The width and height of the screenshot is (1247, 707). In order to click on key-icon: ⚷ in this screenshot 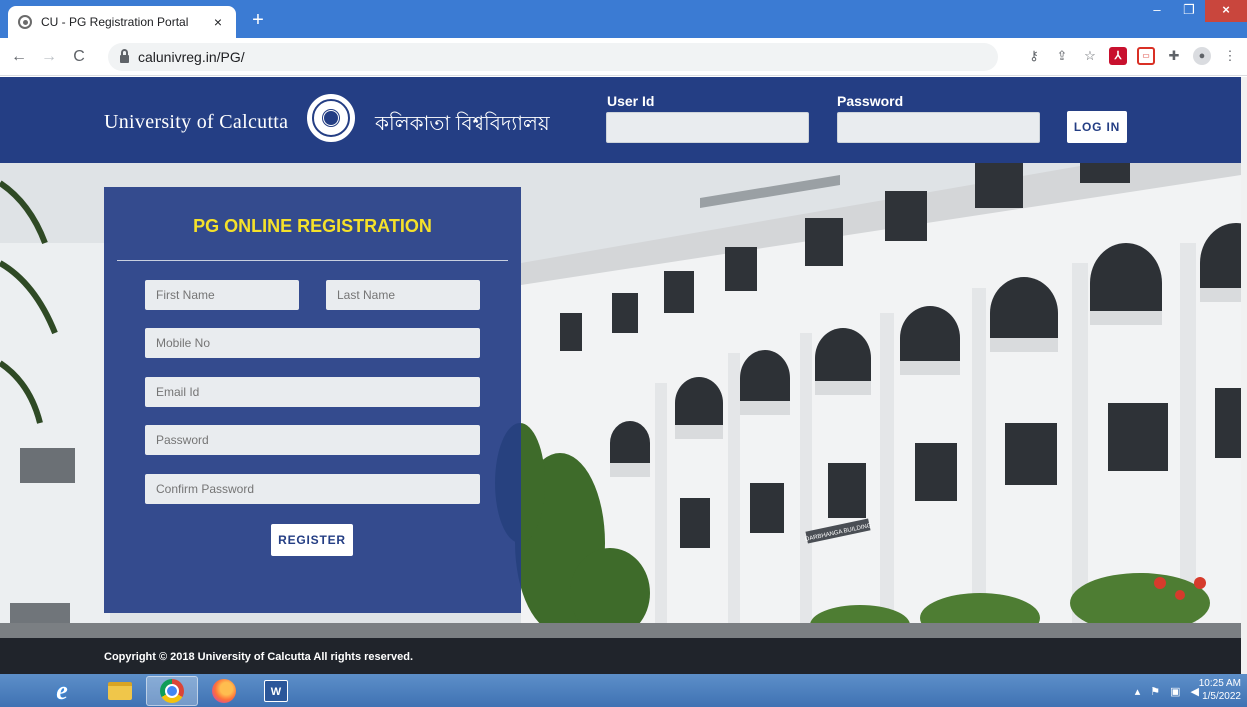, I will do `click(1034, 56)`.